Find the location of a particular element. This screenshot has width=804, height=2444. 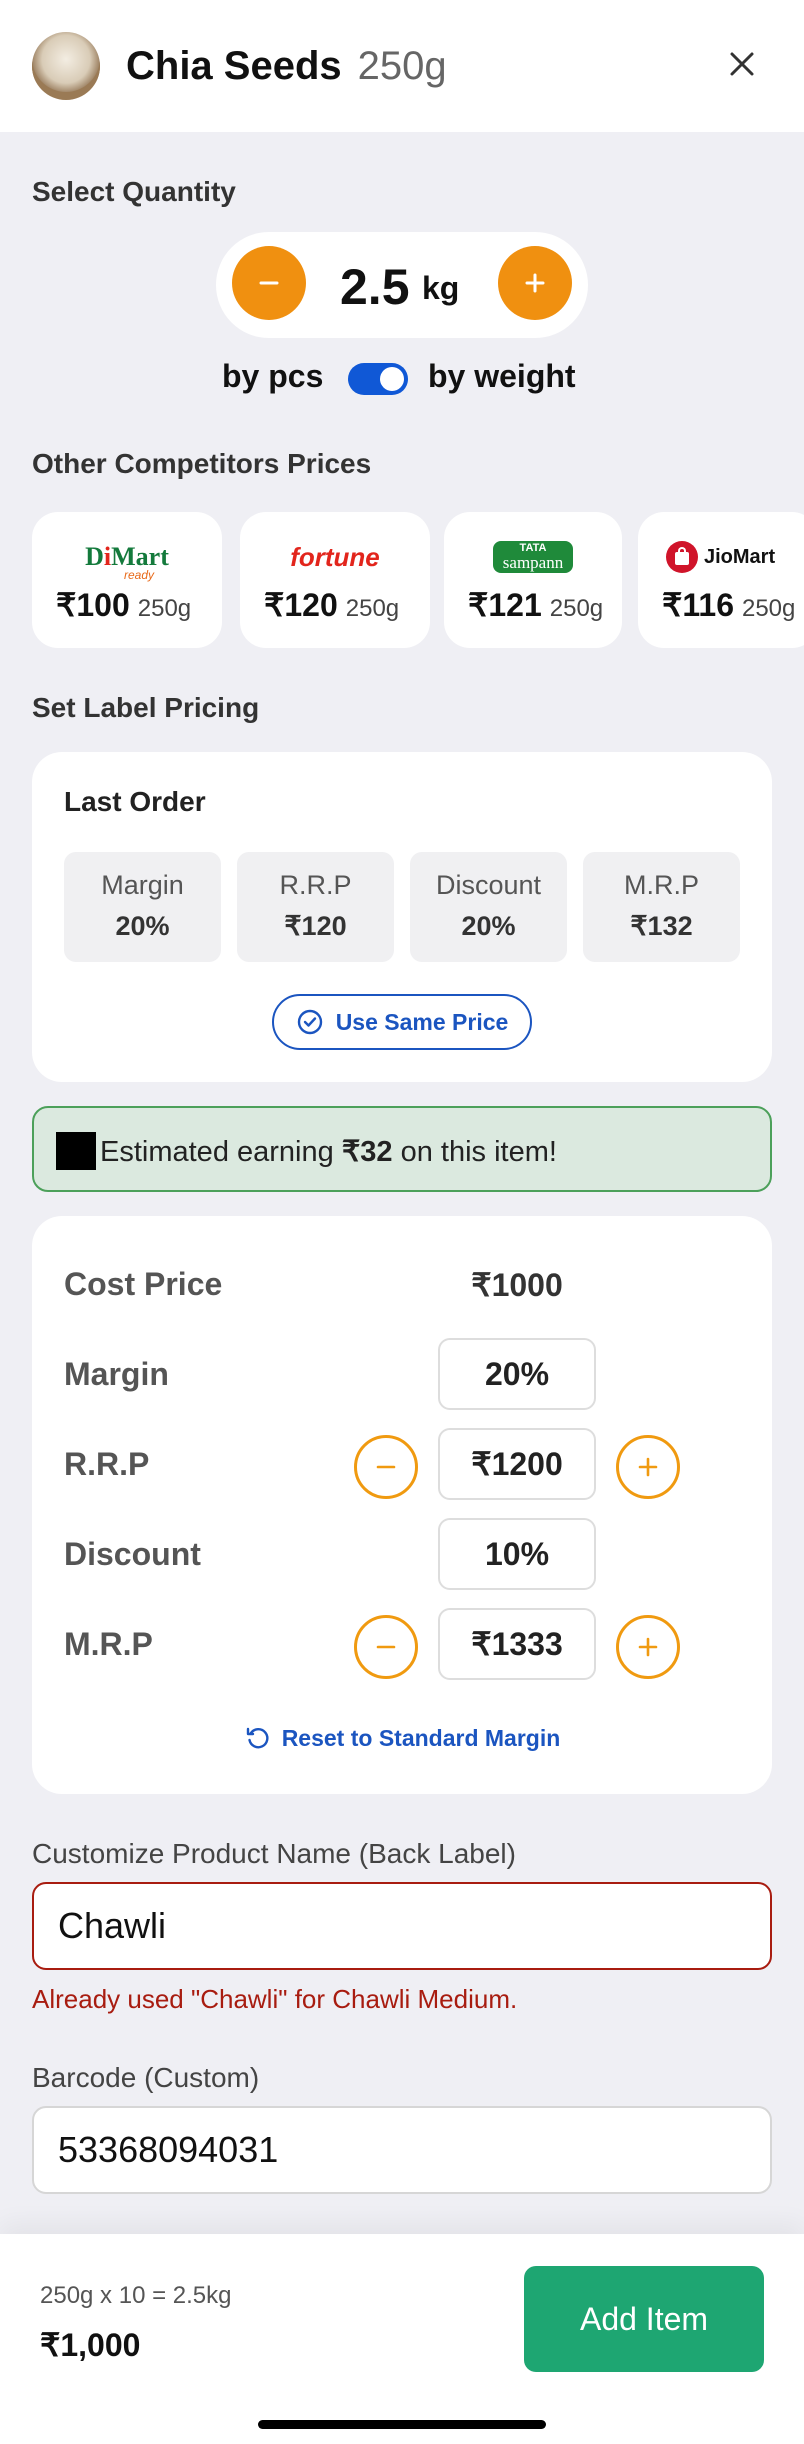

decrease-quantity-button is located at coordinates (269, 283).